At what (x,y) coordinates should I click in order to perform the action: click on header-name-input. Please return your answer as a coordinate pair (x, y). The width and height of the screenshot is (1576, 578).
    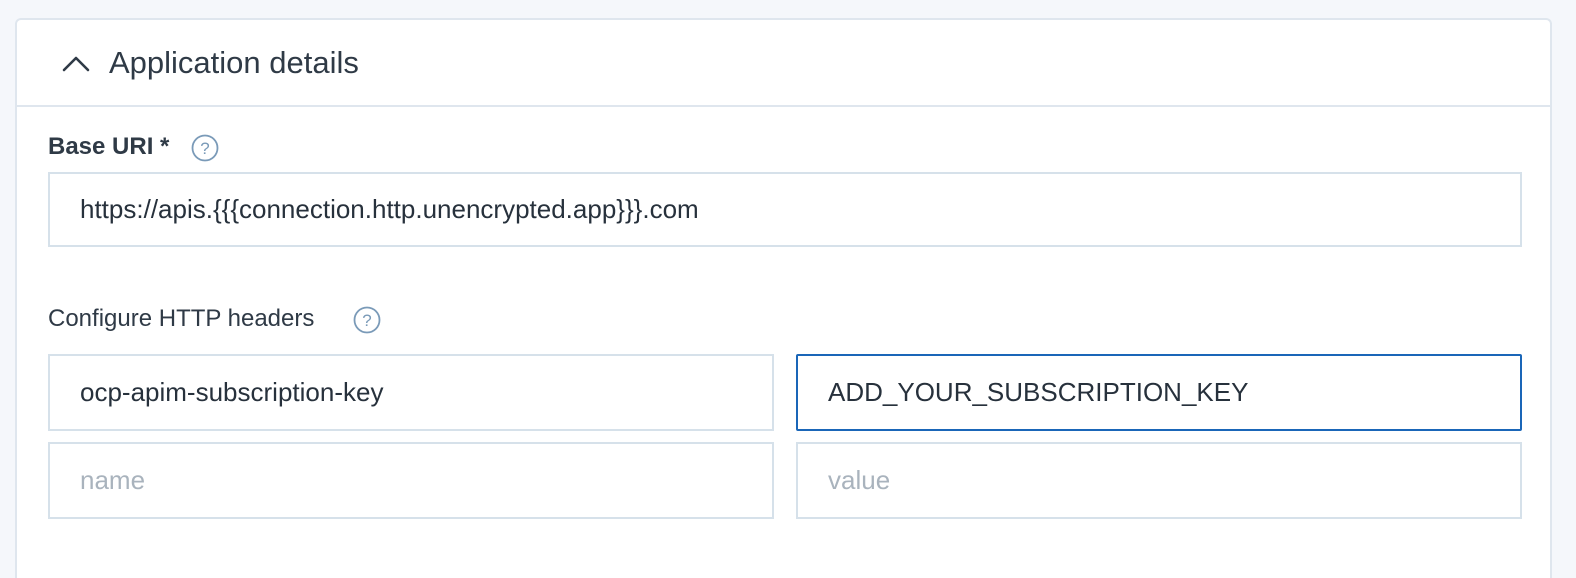
    Looking at the image, I should click on (411, 392).